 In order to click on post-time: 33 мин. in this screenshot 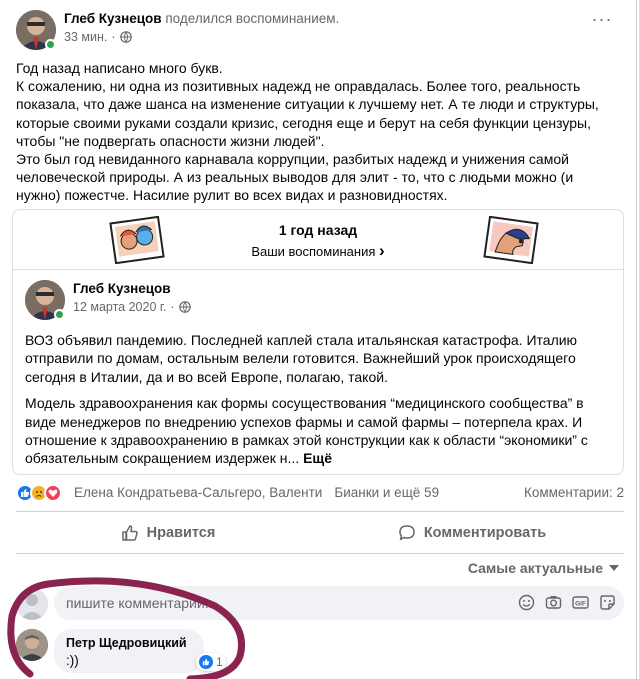, I will do `click(85, 37)`.